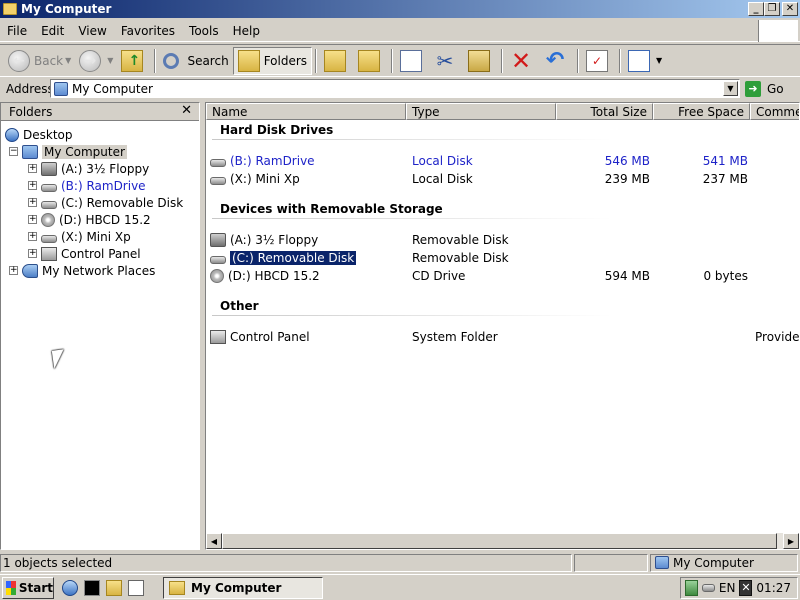 This screenshot has height=600, width=800. What do you see at coordinates (134, 61) in the screenshot?
I see `up-button: ↑` at bounding box center [134, 61].